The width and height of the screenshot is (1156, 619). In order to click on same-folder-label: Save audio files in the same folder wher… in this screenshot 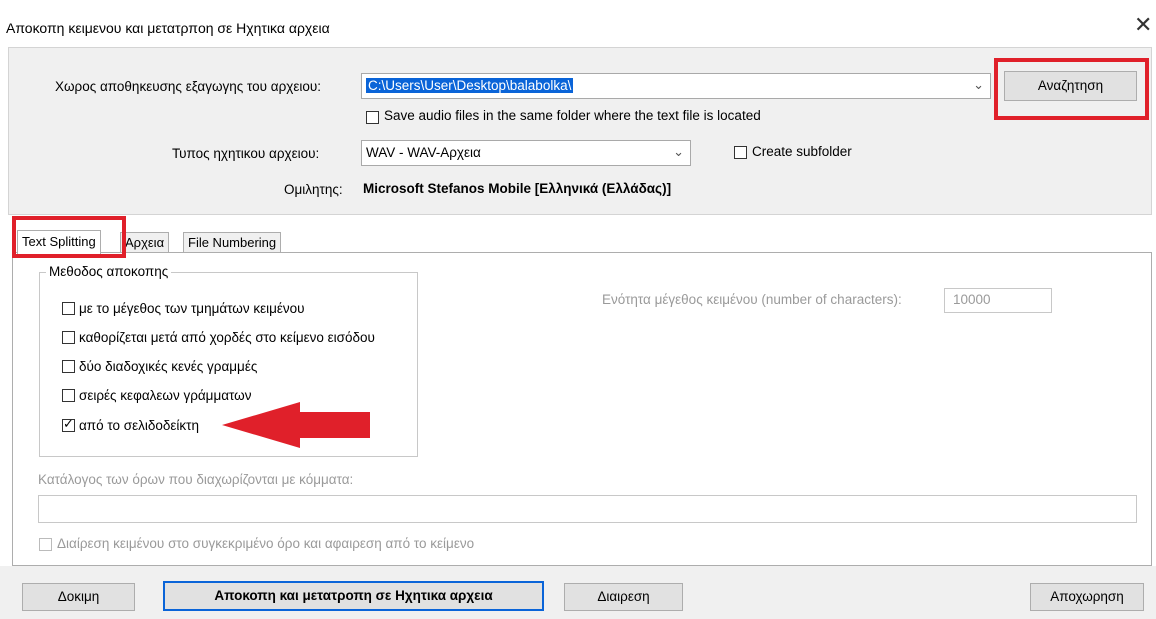, I will do `click(572, 115)`.